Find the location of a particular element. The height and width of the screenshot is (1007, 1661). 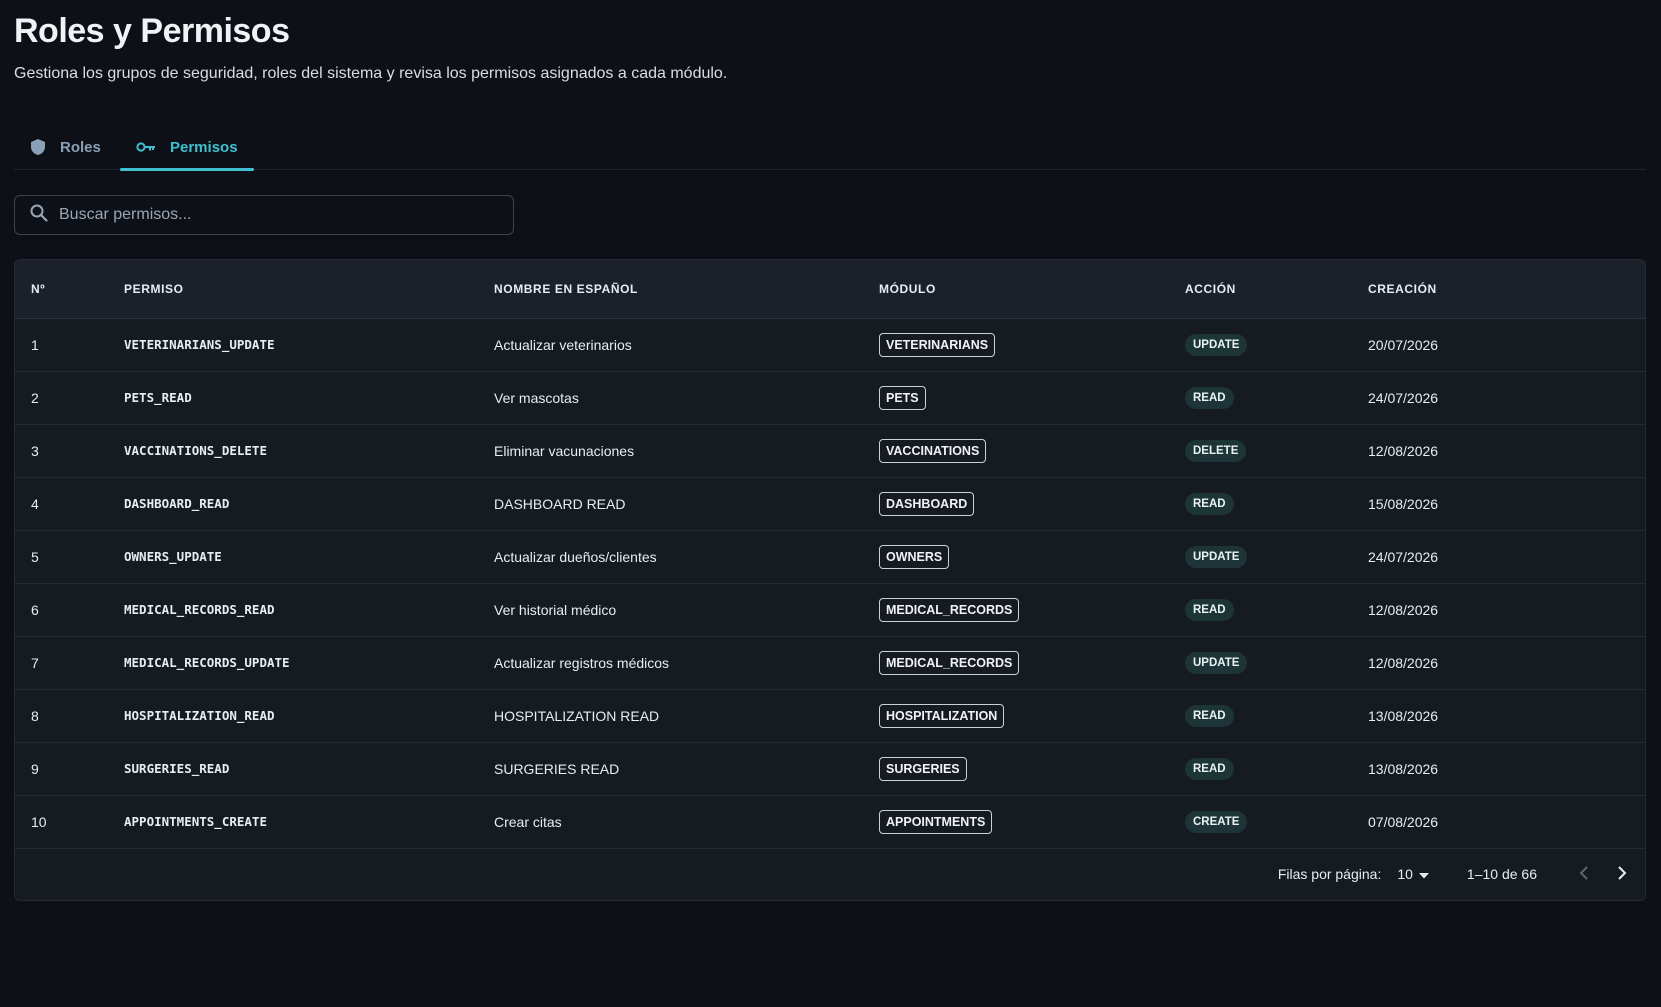

table-row: 2 PETS_READ Ver mascotas PETS READ 24/07/2026 is located at coordinates (830, 397).